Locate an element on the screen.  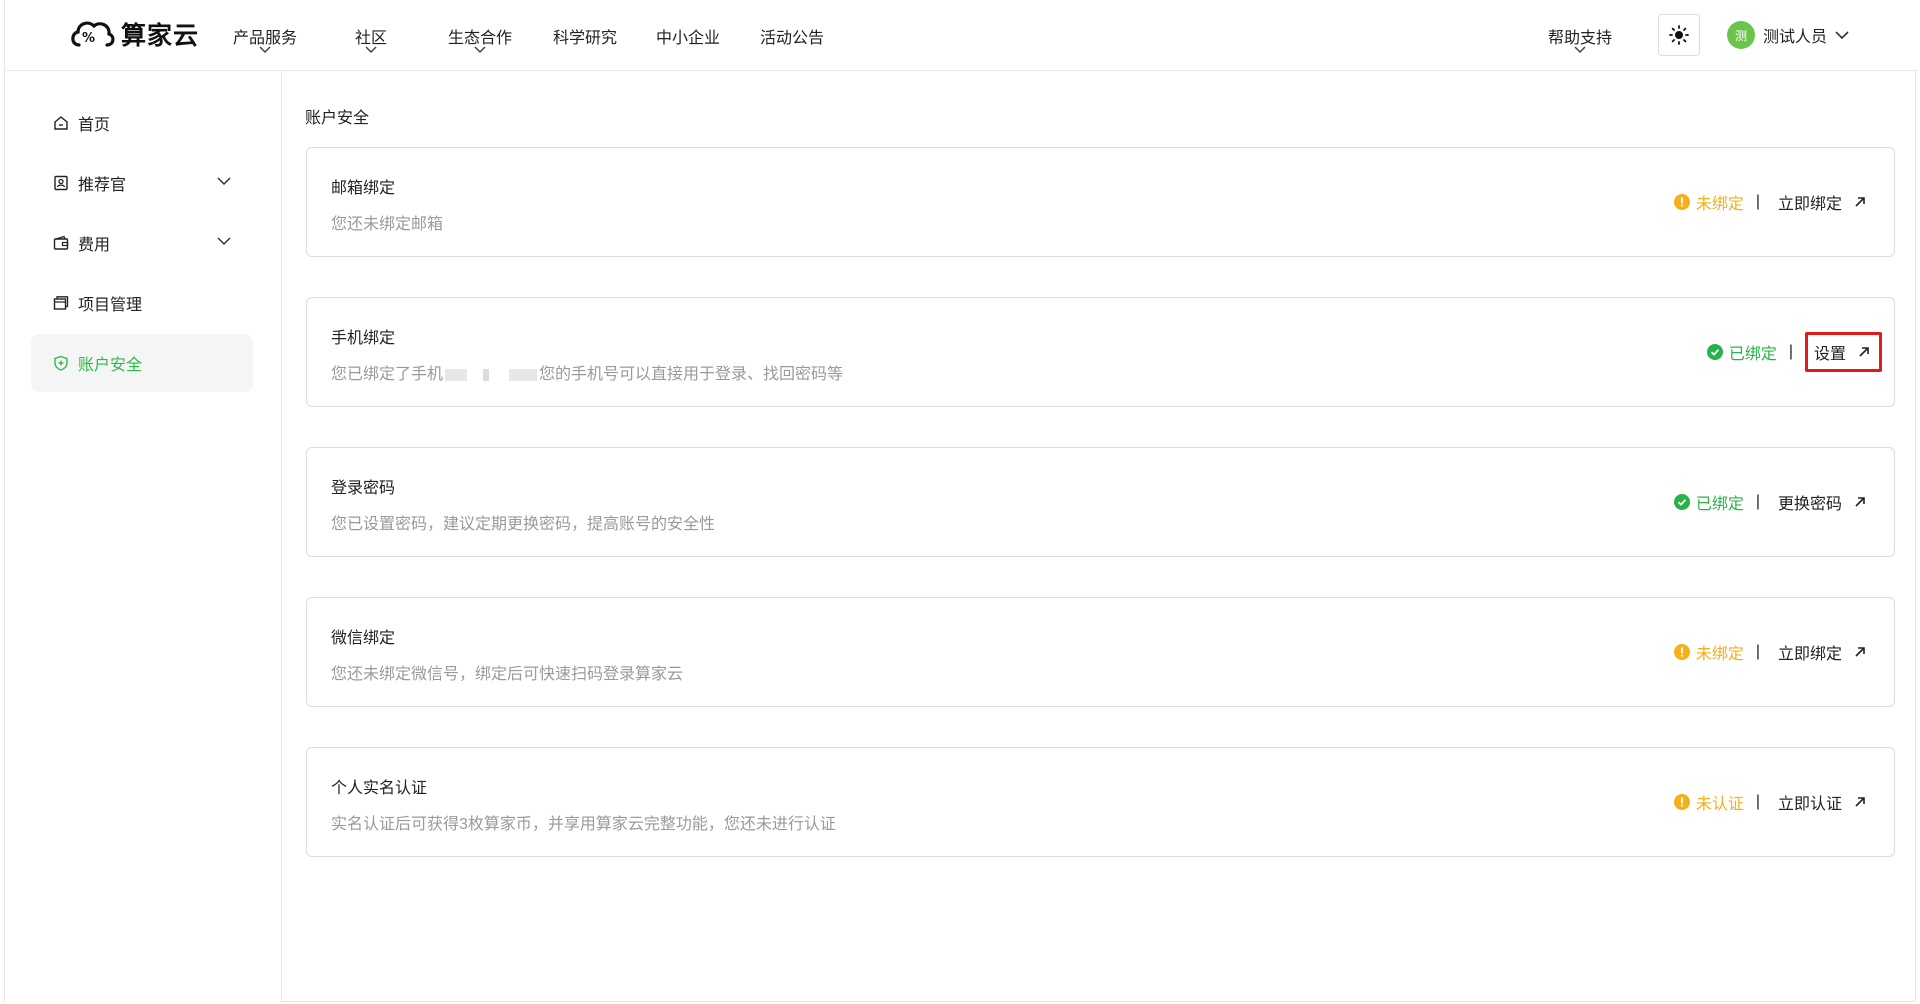
nav-ecosystem-label: 生态合作 is located at coordinates (480, 38).